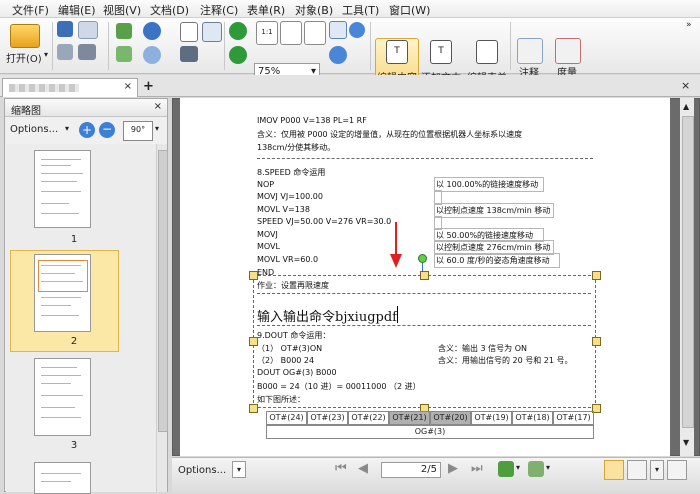 This screenshot has width=700, height=494. I want to click on thumbnail-number: 1, so click(74, 239).